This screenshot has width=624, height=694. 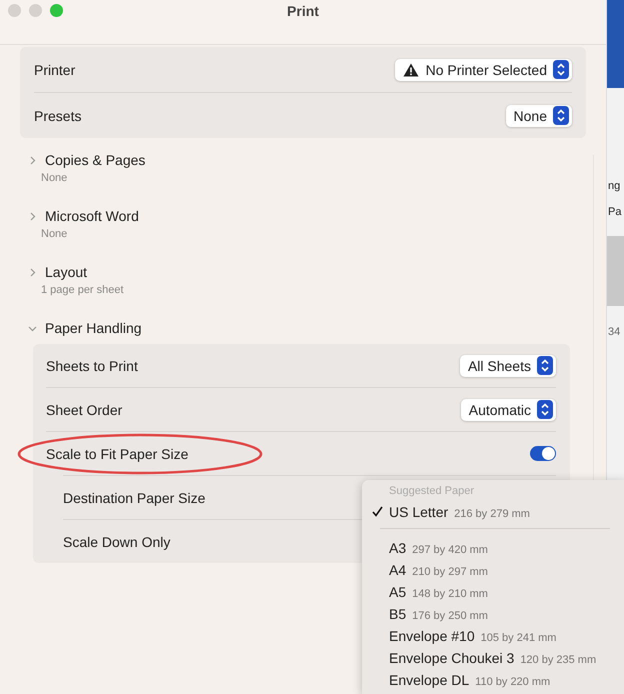 What do you see at coordinates (493, 512) in the screenshot?
I see `menu-item: US Letter 216 by 279 mm` at bounding box center [493, 512].